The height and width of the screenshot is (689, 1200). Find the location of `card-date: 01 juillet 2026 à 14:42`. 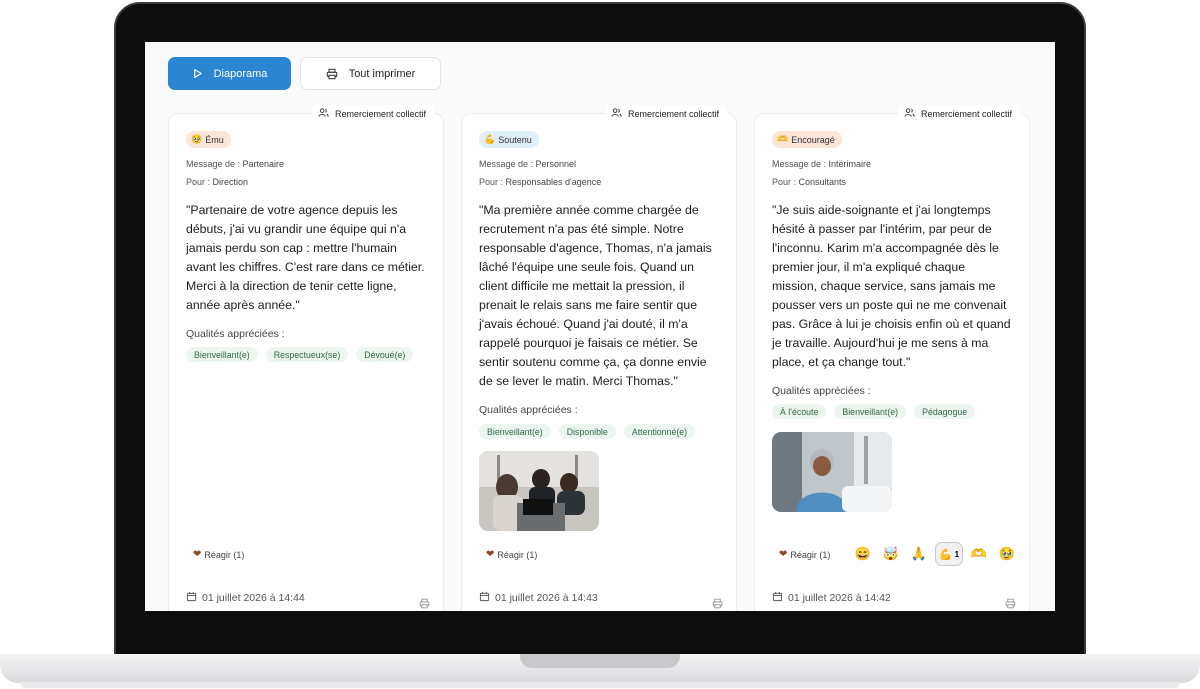

card-date: 01 juillet 2026 à 14:42 is located at coordinates (831, 598).